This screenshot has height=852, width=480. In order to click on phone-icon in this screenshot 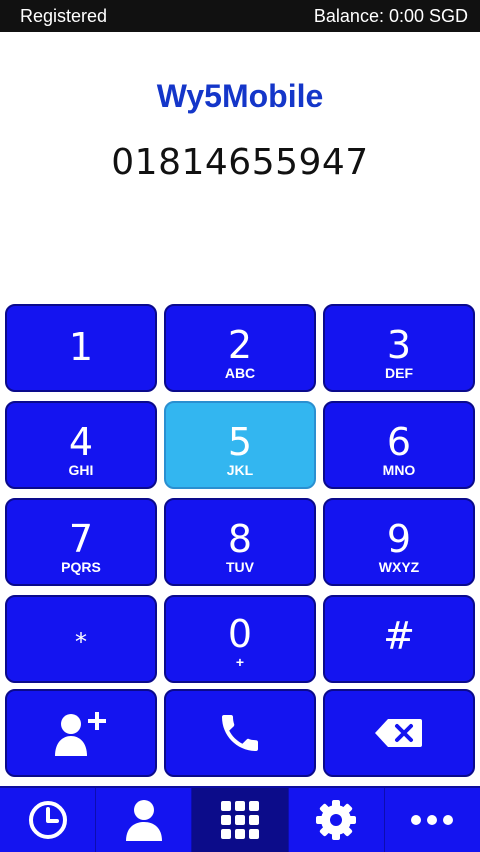, I will do `click(240, 733)`.